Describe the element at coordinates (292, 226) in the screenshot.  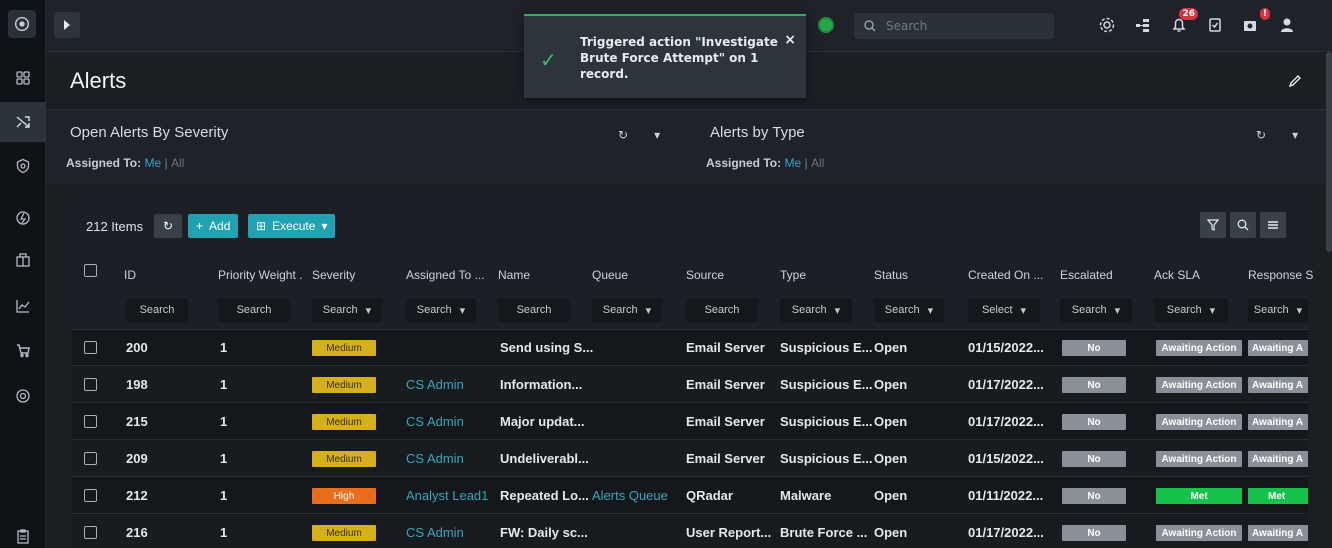
I see `execute-button: ⊞ Execute ▾` at that location.